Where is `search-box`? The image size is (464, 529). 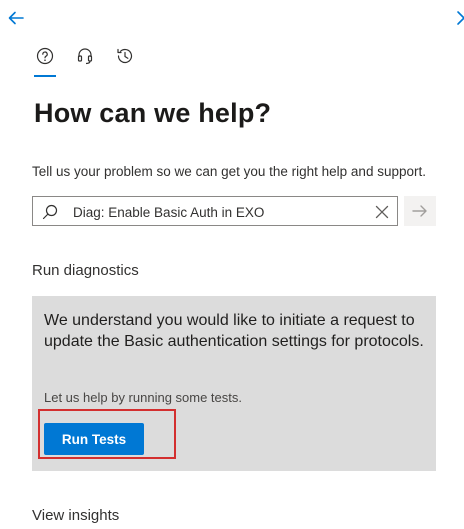 search-box is located at coordinates (215, 211).